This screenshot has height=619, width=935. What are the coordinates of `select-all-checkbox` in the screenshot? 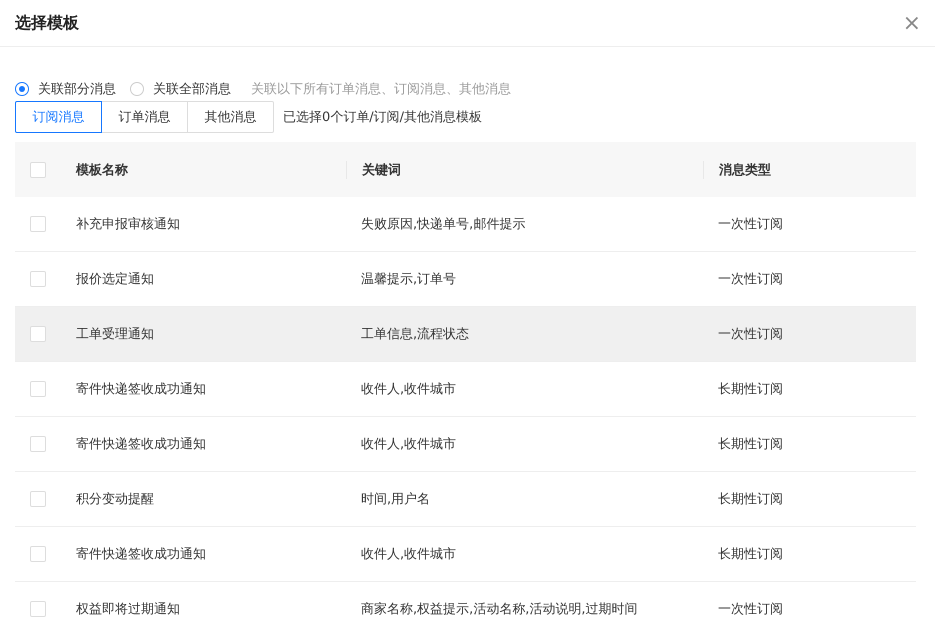 It's located at (38, 170).